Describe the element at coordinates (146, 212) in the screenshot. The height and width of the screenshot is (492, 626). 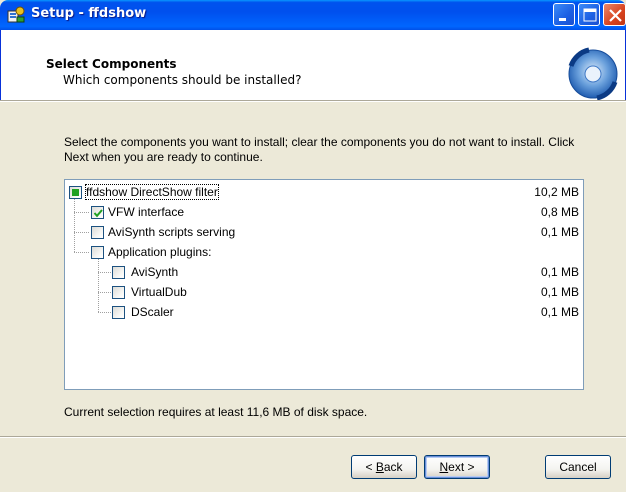
I see `component-label: VFW interface` at that location.